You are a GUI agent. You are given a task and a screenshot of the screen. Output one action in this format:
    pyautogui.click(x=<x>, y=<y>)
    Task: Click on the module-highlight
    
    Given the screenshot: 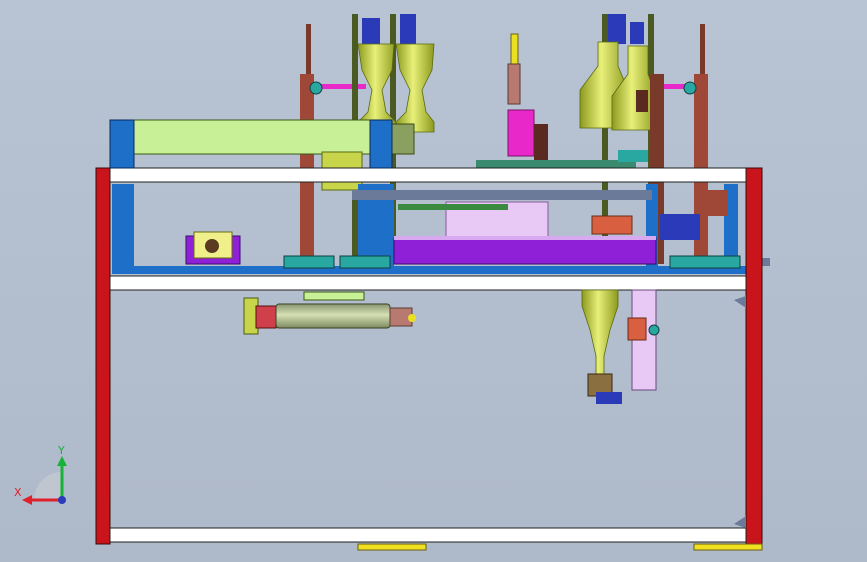 What is the action you would take?
    pyautogui.click(x=525, y=238)
    